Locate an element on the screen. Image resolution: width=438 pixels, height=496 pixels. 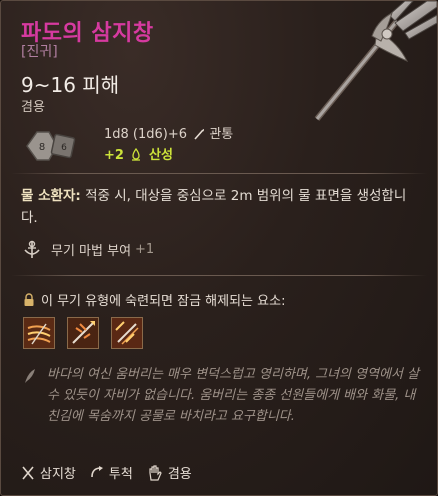
enchant-line: 무기 마법 부여 +1 is located at coordinates (87, 249).